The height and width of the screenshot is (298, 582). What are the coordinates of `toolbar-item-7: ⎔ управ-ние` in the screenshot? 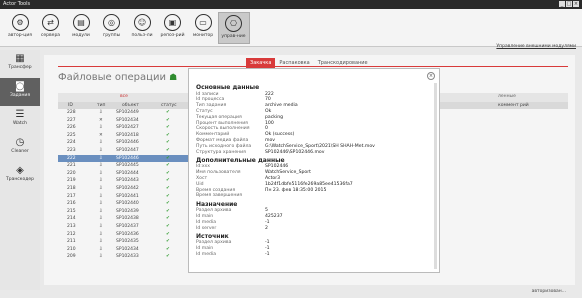 It's located at (233, 28).